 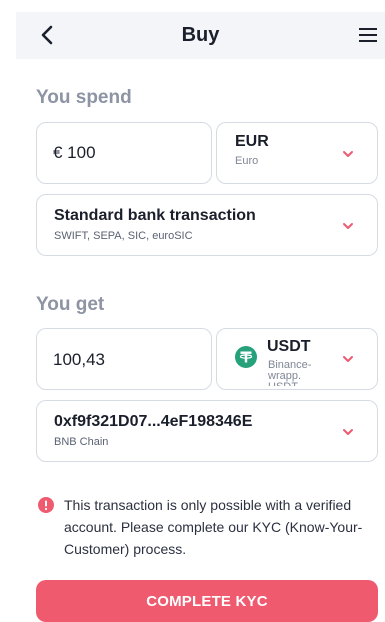 What do you see at coordinates (70, 304) in the screenshot?
I see `you-get-label: You get` at bounding box center [70, 304].